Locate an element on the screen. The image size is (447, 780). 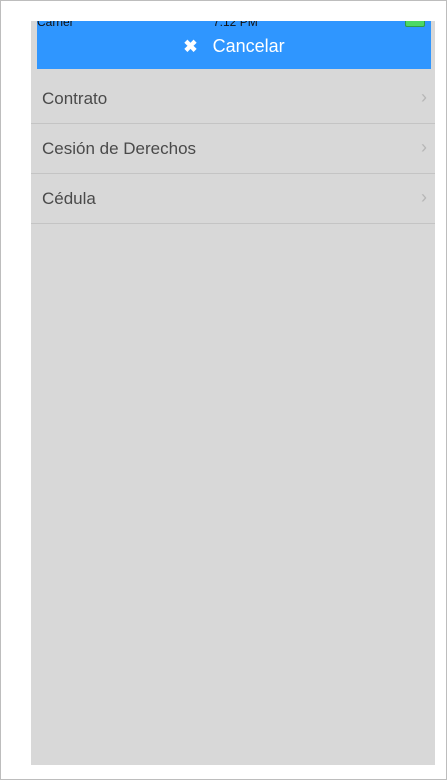
list-item-cesion-de-derechos: Cesión de Derechos › is located at coordinates (233, 149).